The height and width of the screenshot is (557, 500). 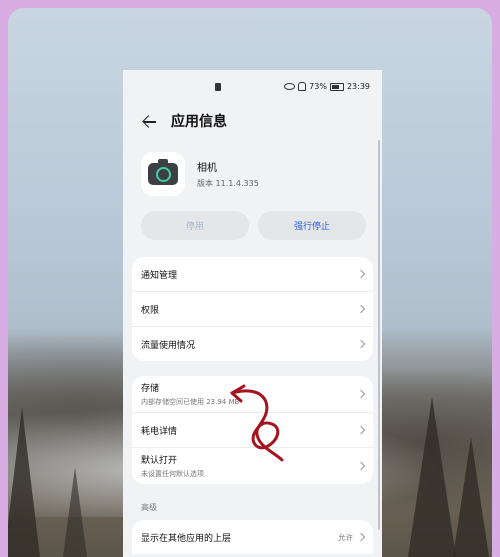 What do you see at coordinates (207, 168) in the screenshot?
I see `app-name: 相机` at bounding box center [207, 168].